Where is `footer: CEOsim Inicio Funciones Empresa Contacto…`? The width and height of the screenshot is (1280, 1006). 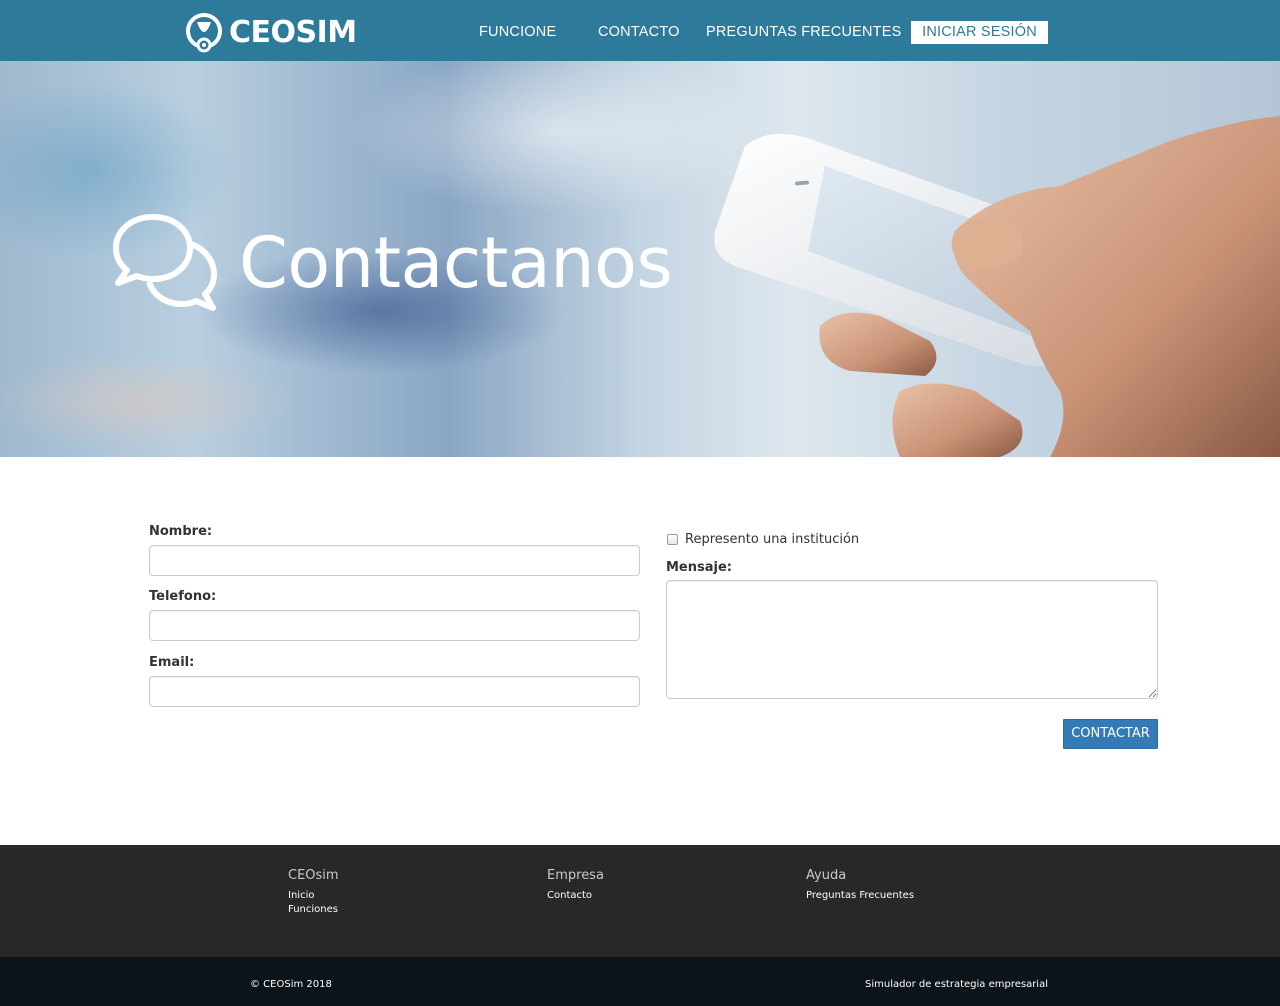
footer: CEOsim Inicio Funciones Empresa Contacto… is located at coordinates (640, 901).